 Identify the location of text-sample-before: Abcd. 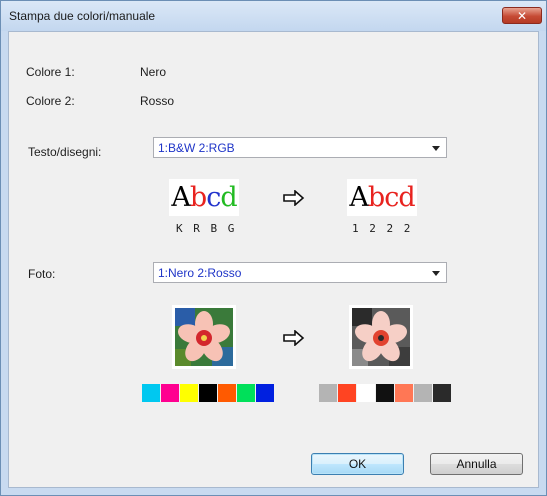
(204, 197).